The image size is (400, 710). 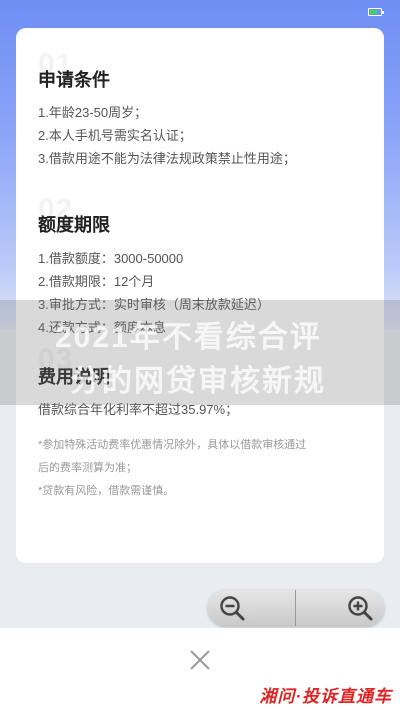 I want to click on fee-note: *参加特殊活动费率优惠情况除外，具体以借款审核通过, so click(x=172, y=445).